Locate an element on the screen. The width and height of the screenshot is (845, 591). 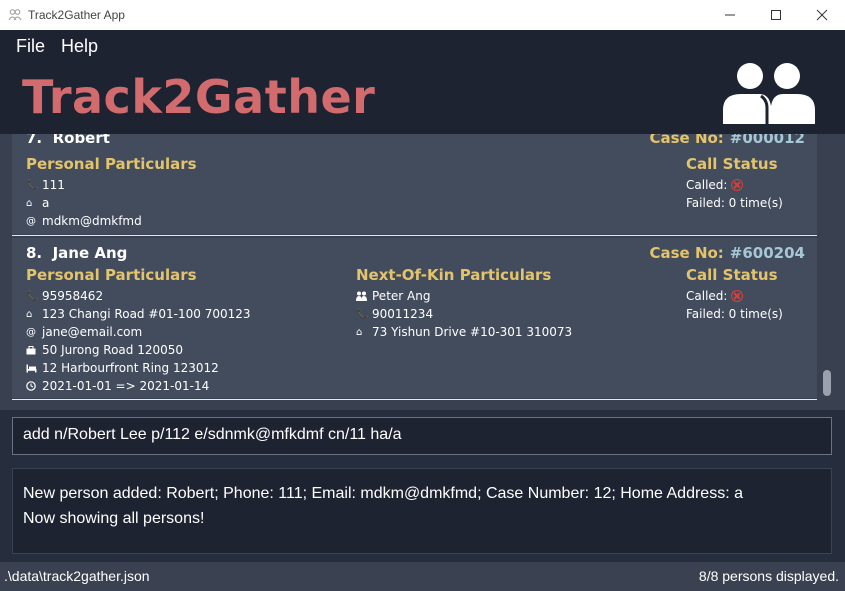
minimize-button is located at coordinates (730, 15).